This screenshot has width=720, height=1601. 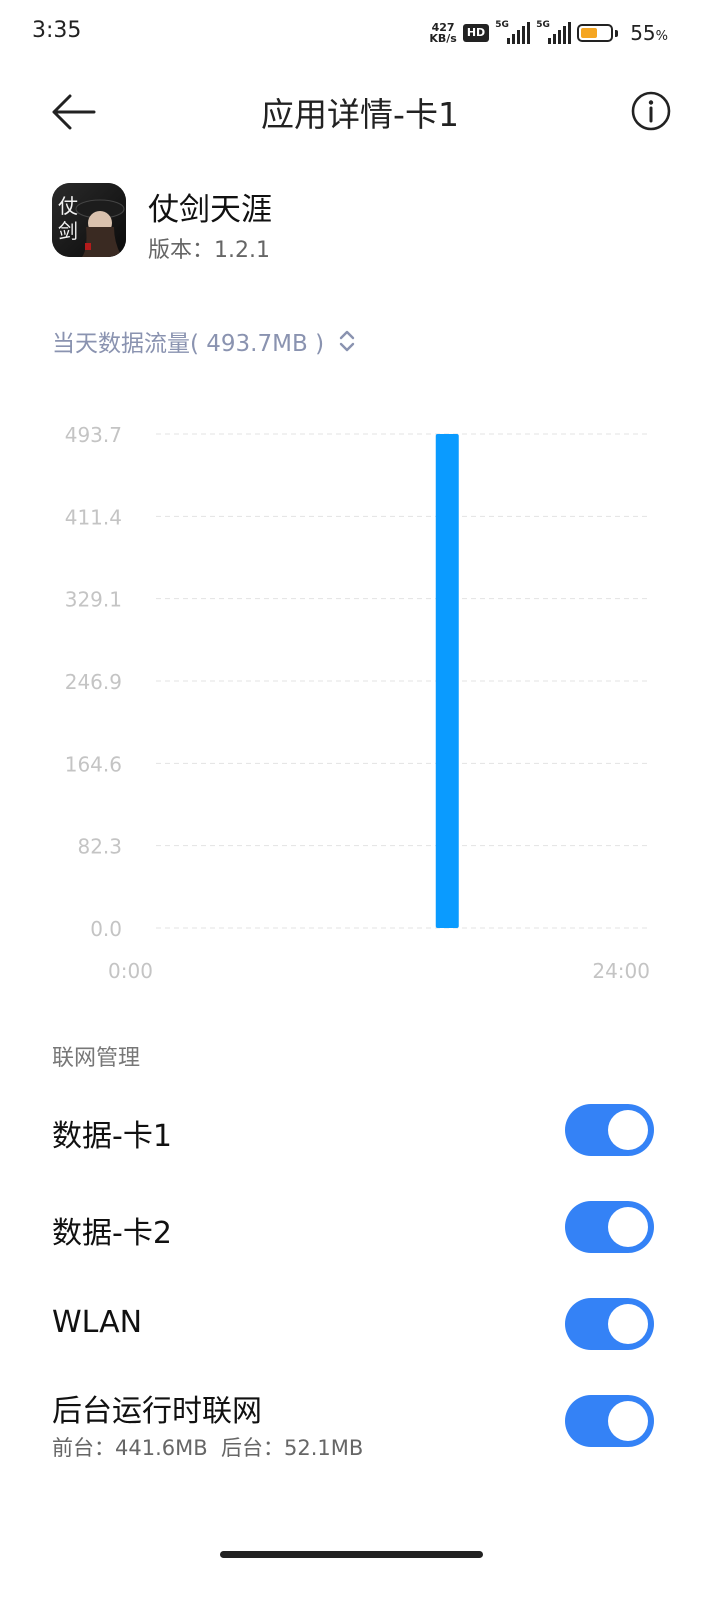 What do you see at coordinates (96, 1058) in the screenshot?
I see `section-title-network: 联网管理` at bounding box center [96, 1058].